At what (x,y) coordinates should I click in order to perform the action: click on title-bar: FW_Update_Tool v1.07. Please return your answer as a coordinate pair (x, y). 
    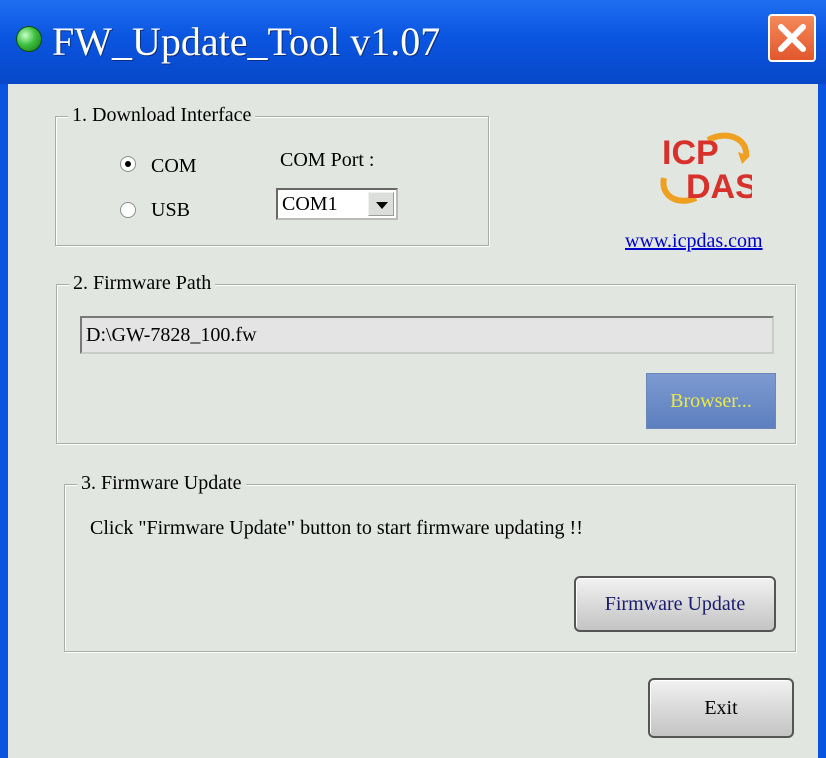
    Looking at the image, I should click on (413, 42).